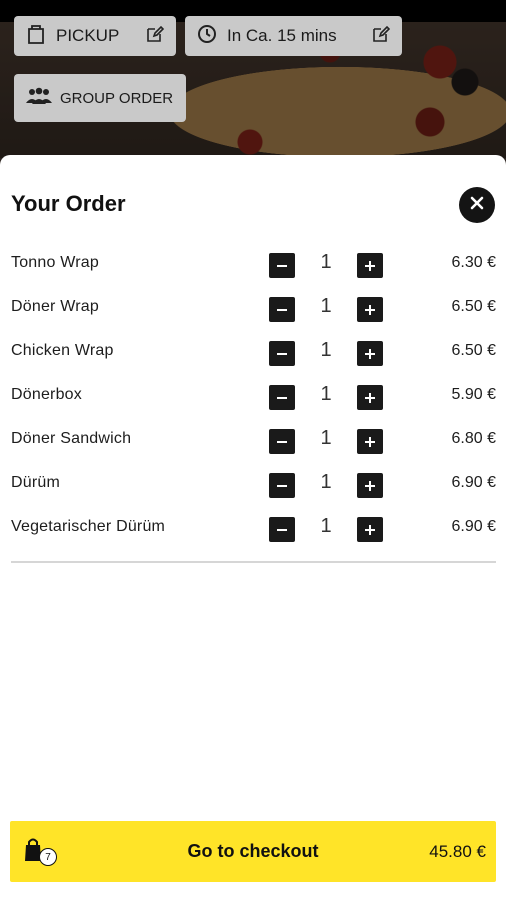  What do you see at coordinates (253, 265) in the screenshot?
I see `order-item: Tonno Wrap 1 6.30 €` at bounding box center [253, 265].